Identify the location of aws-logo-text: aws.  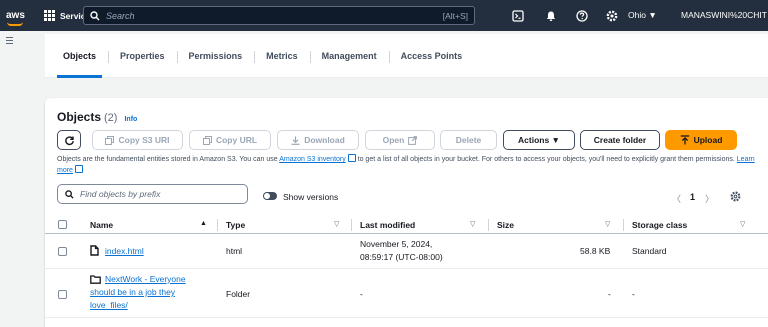
(15, 15).